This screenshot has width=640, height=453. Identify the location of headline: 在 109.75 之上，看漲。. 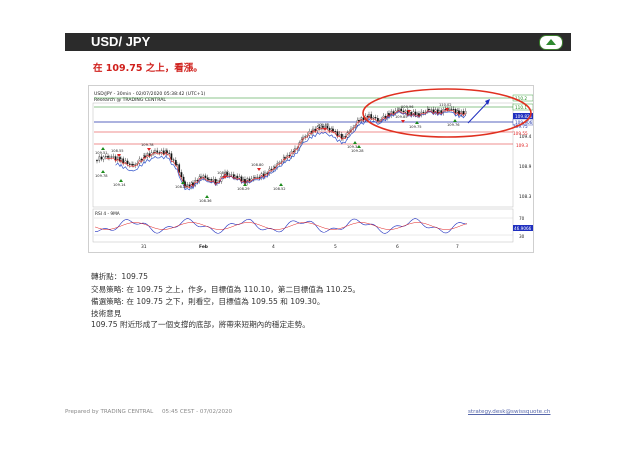
(148, 68).